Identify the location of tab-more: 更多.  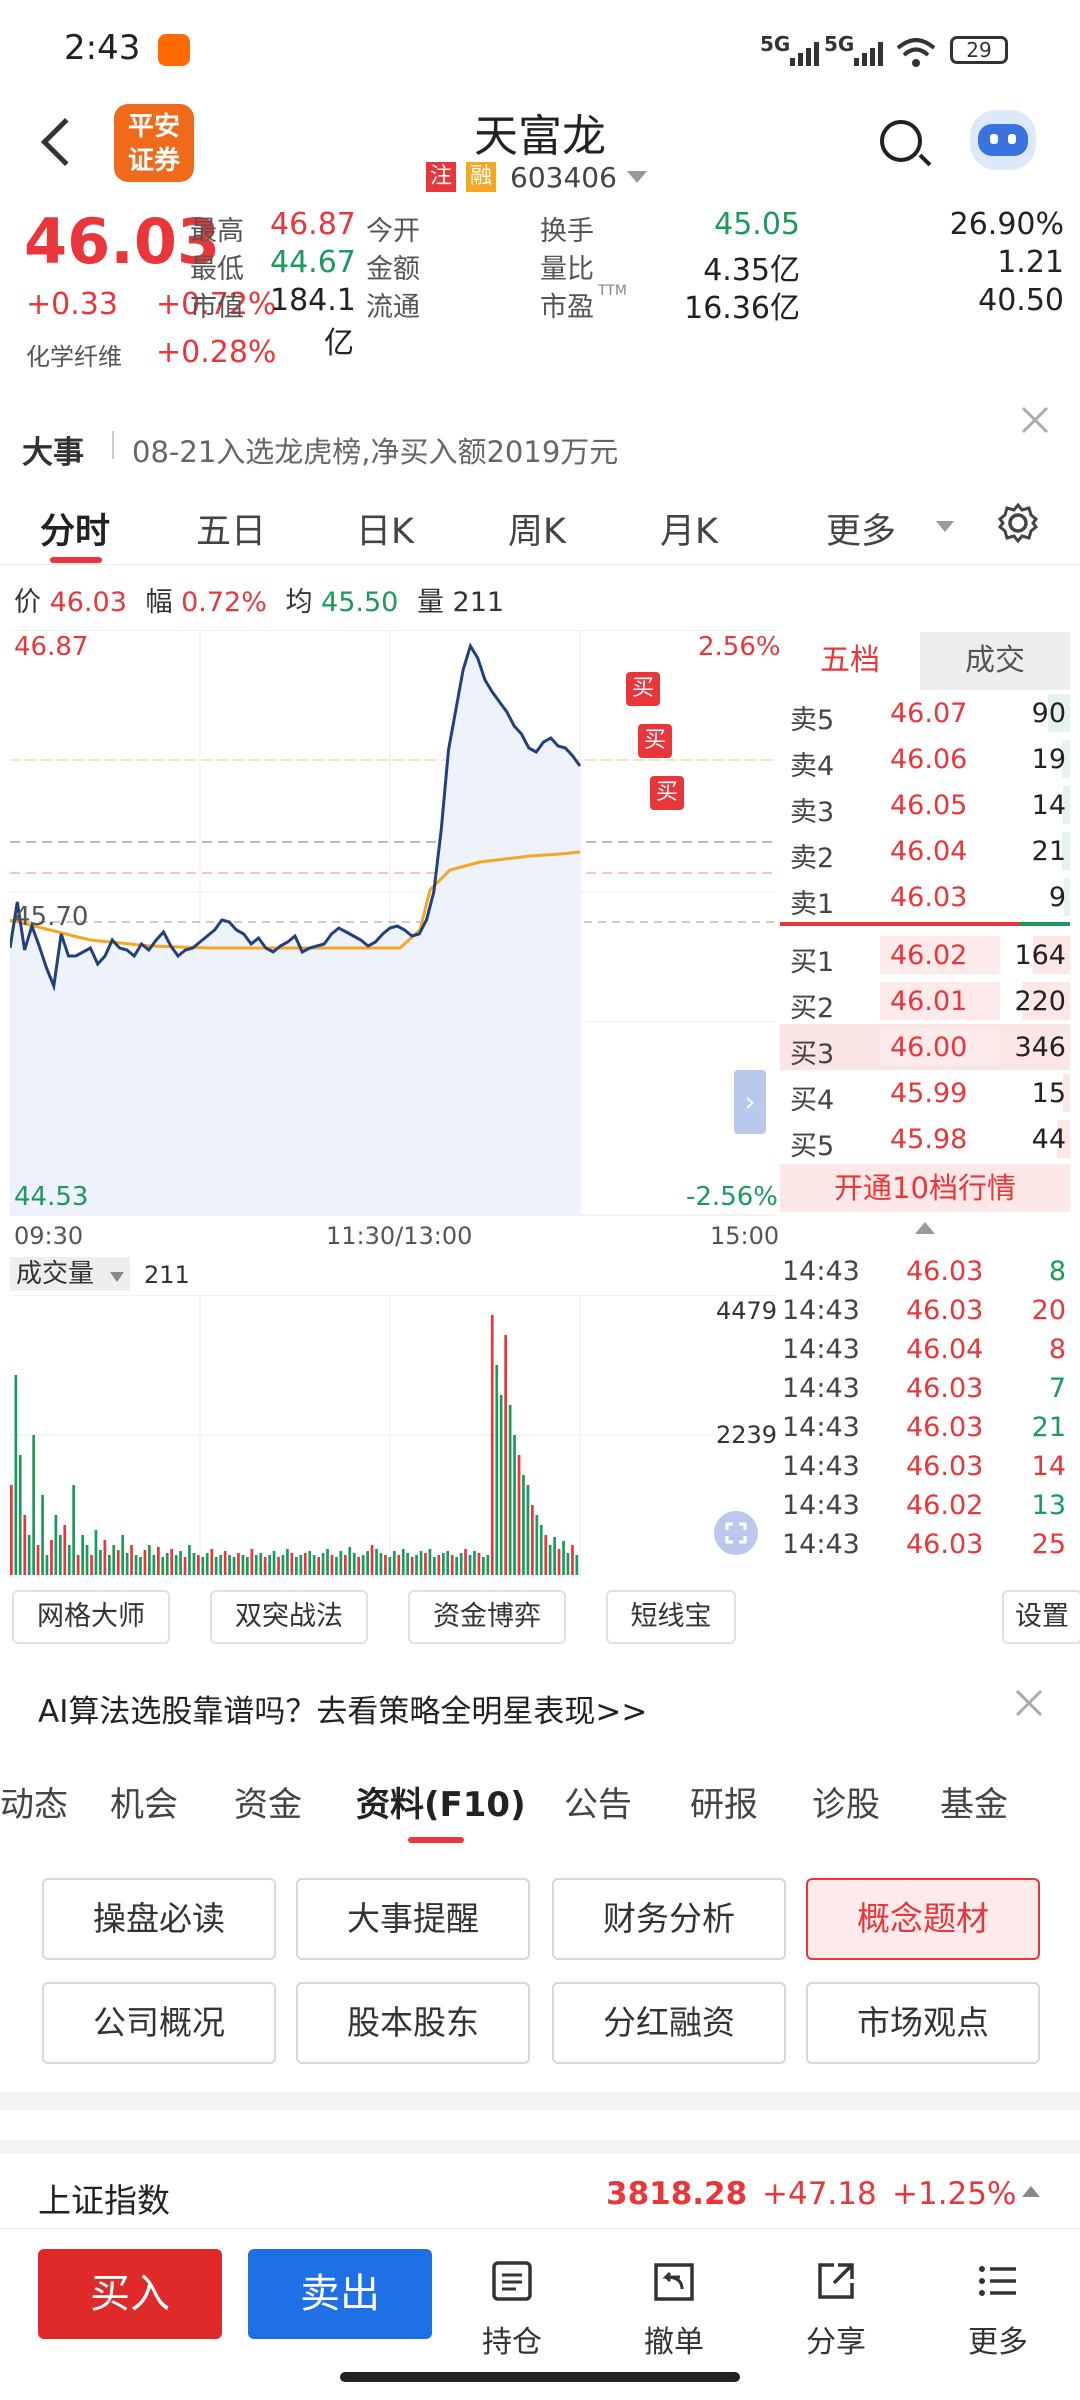
(861, 528).